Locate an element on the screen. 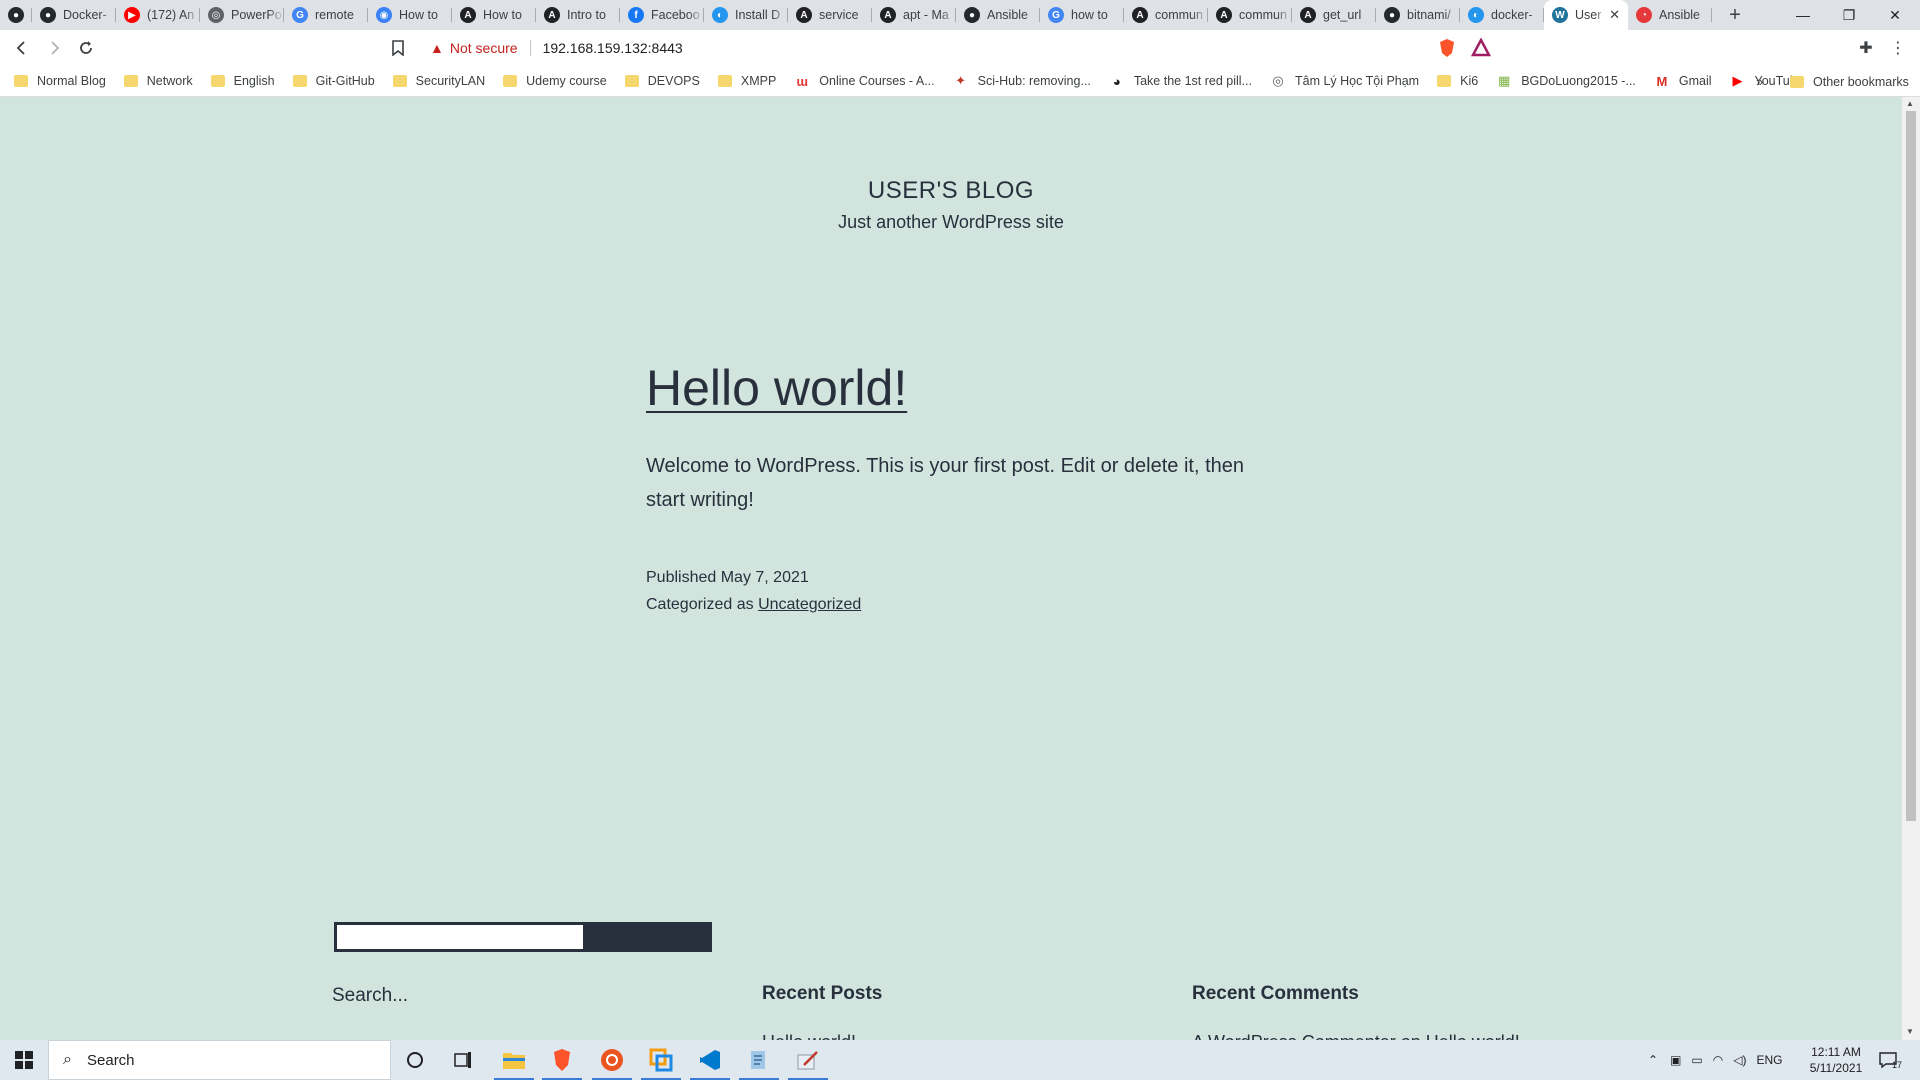 This screenshot has width=1920, height=1080. task-view-button is located at coordinates (463, 1060).